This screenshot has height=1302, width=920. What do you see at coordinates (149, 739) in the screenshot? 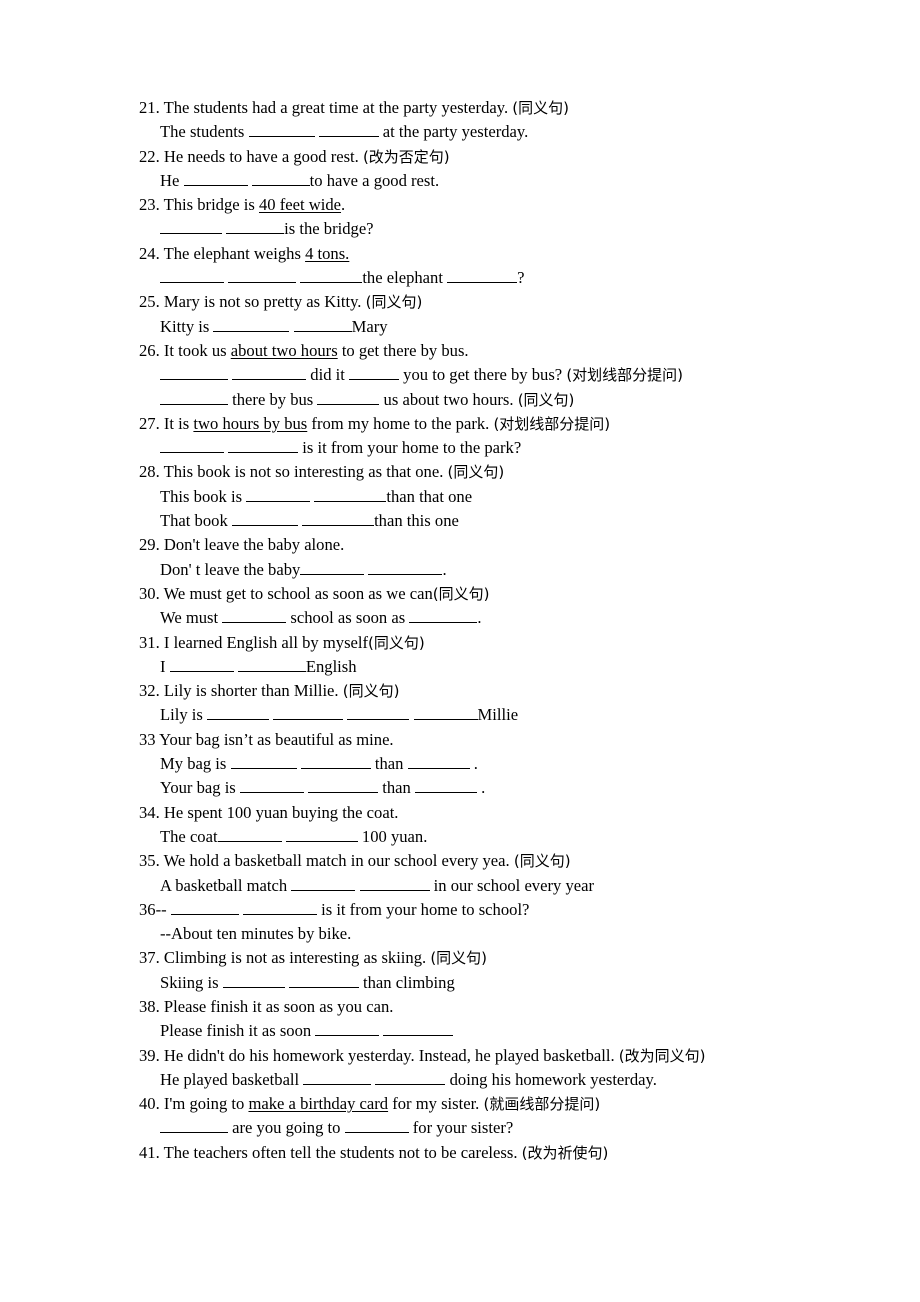
I see `item-number: 33` at bounding box center [149, 739].